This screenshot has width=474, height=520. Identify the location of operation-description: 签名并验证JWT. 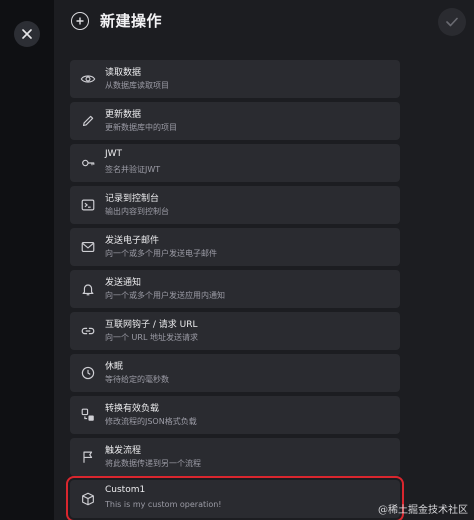
(133, 169).